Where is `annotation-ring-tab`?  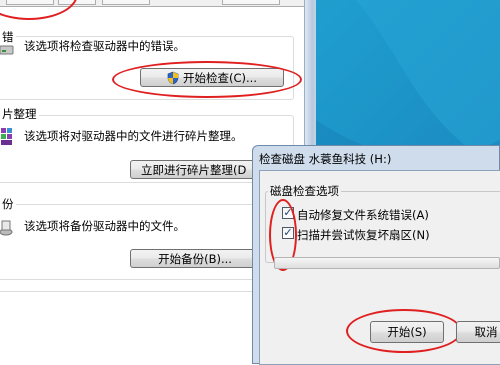 annotation-ring-tab is located at coordinates (39, 10).